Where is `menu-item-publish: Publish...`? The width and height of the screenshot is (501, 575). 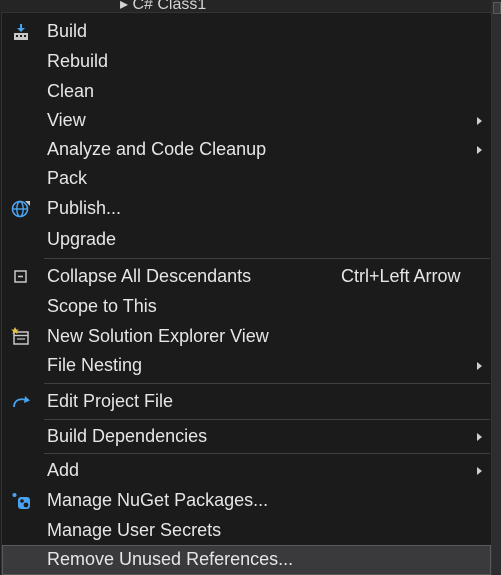
menu-item-publish: Publish... is located at coordinates (246, 208).